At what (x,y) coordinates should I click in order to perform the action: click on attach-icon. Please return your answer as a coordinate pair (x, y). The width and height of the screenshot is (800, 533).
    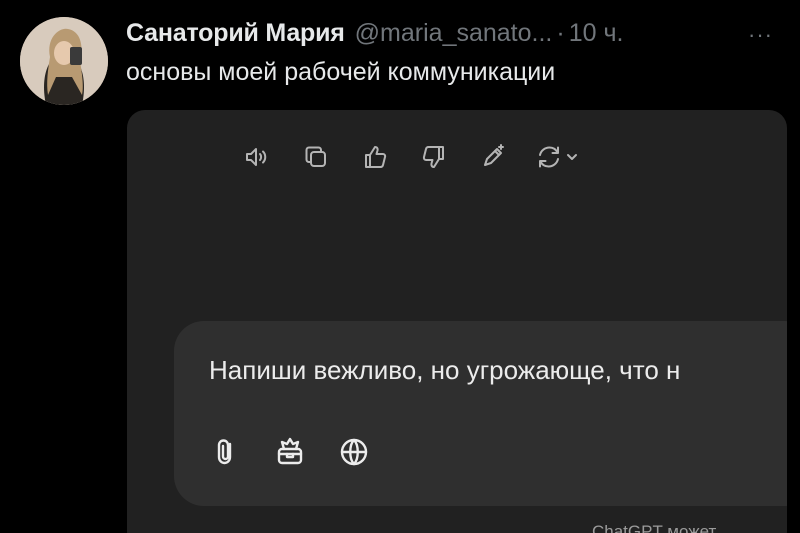
    Looking at the image, I should click on (226, 452).